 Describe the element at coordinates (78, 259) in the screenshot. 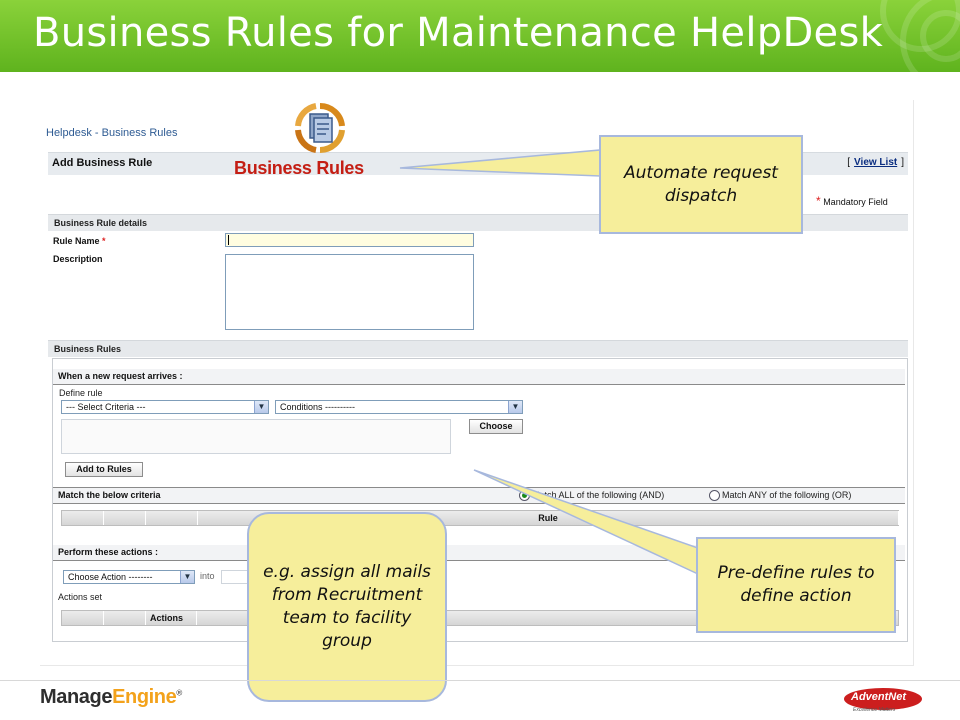

I see `description-label: Description` at that location.